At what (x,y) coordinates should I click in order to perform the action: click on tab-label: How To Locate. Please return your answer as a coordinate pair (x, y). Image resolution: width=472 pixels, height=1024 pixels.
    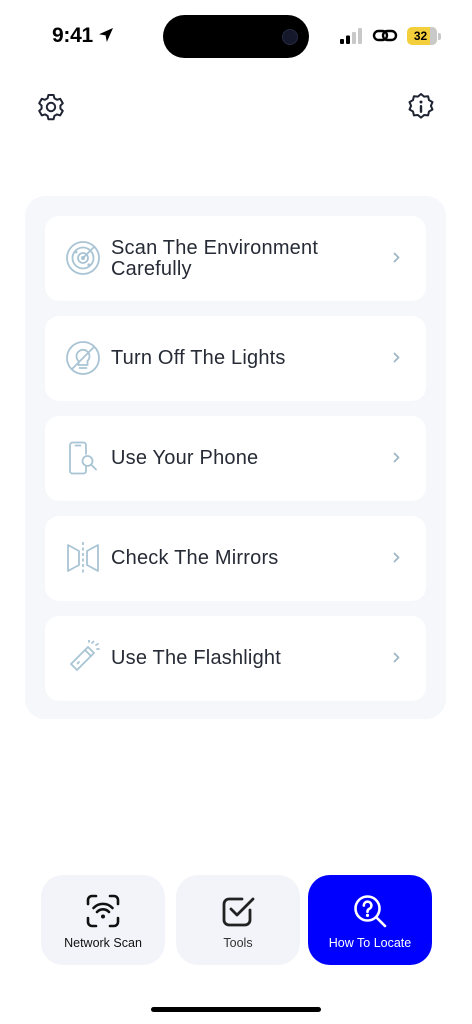
    Looking at the image, I should click on (370, 943).